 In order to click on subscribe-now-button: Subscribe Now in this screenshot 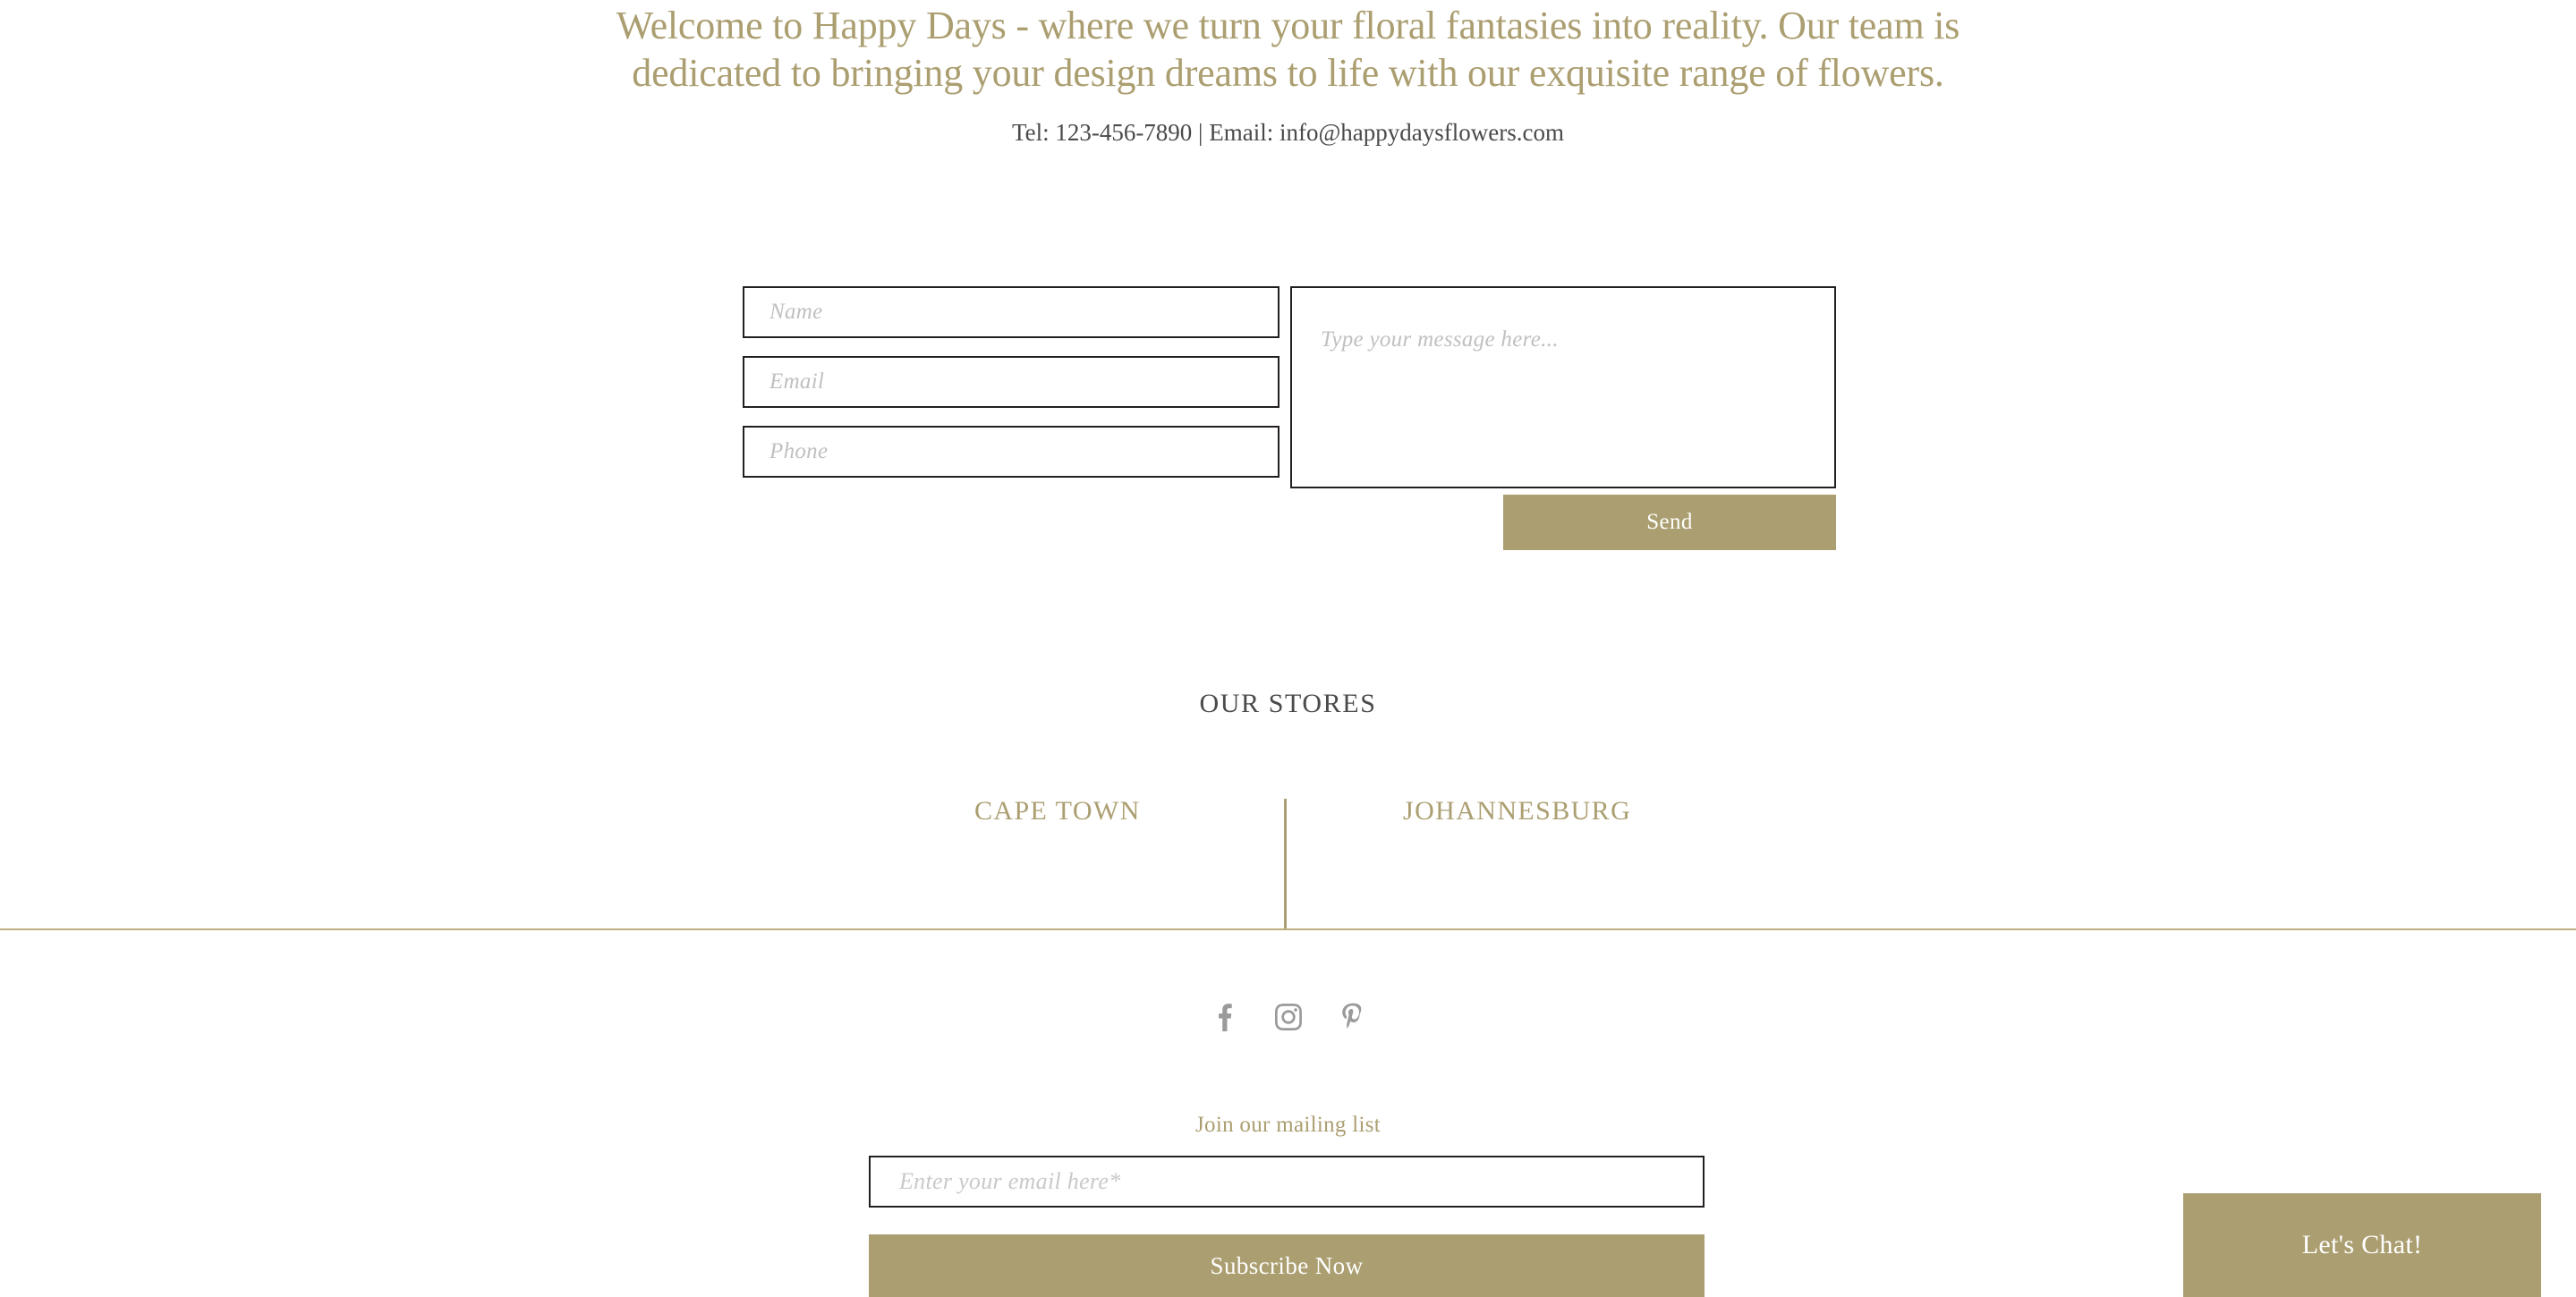, I will do `click(1287, 1265)`.